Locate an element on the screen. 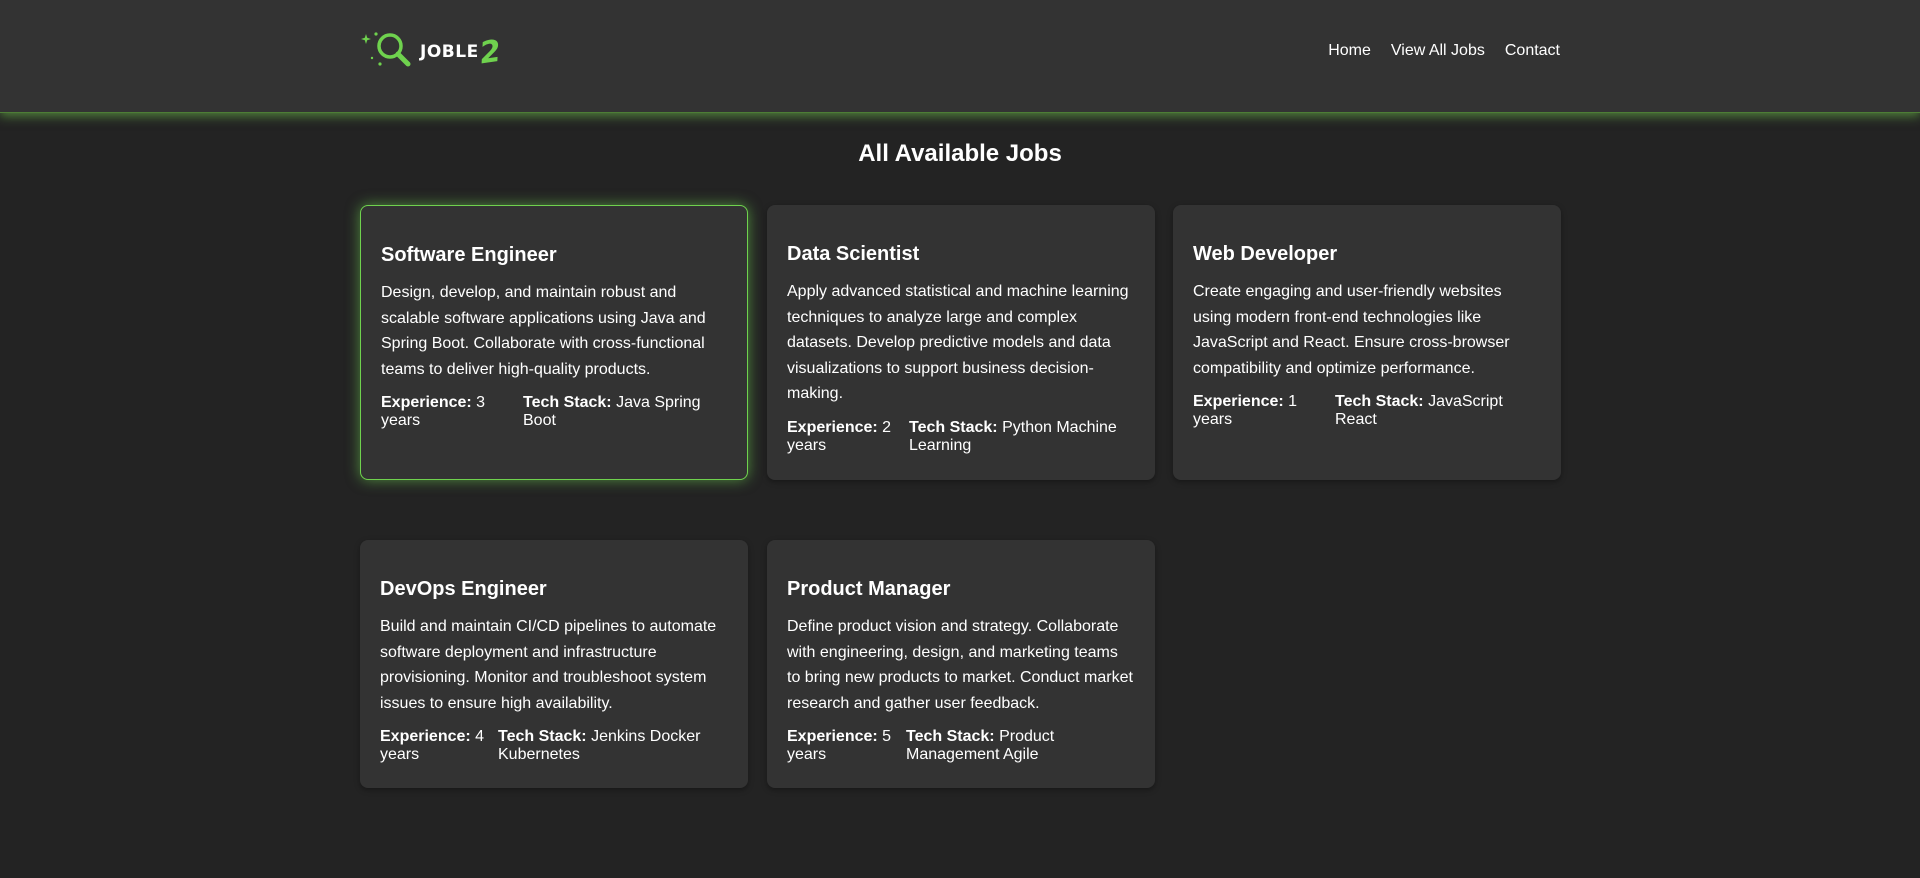 This screenshot has width=1920, height=878. logo-text: JOBLE 2 is located at coordinates (462, 52).